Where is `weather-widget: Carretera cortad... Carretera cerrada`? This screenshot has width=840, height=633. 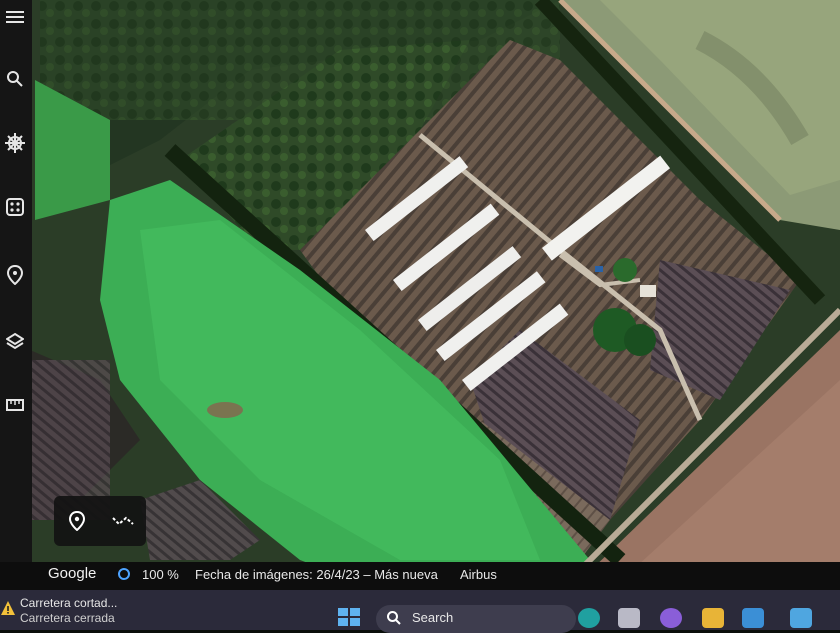
weather-widget: Carretera cortad... Carretera cerrada is located at coordinates (70, 610).